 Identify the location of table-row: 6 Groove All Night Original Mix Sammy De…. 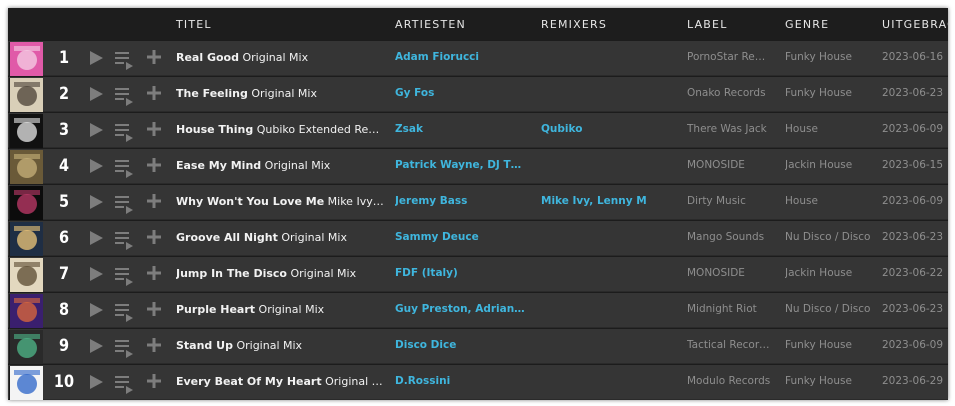
(478, 238).